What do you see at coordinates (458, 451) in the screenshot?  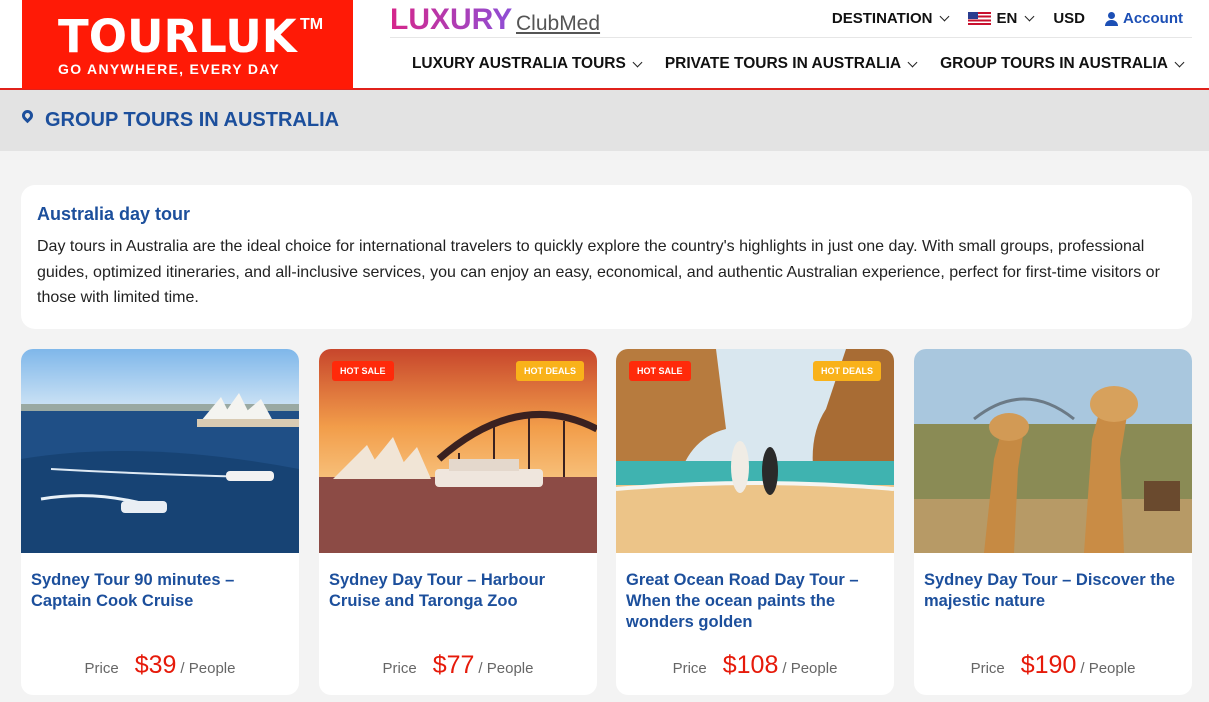 I see `tour-image-opera-house-sunset: HOT SALE HOT DEALS` at bounding box center [458, 451].